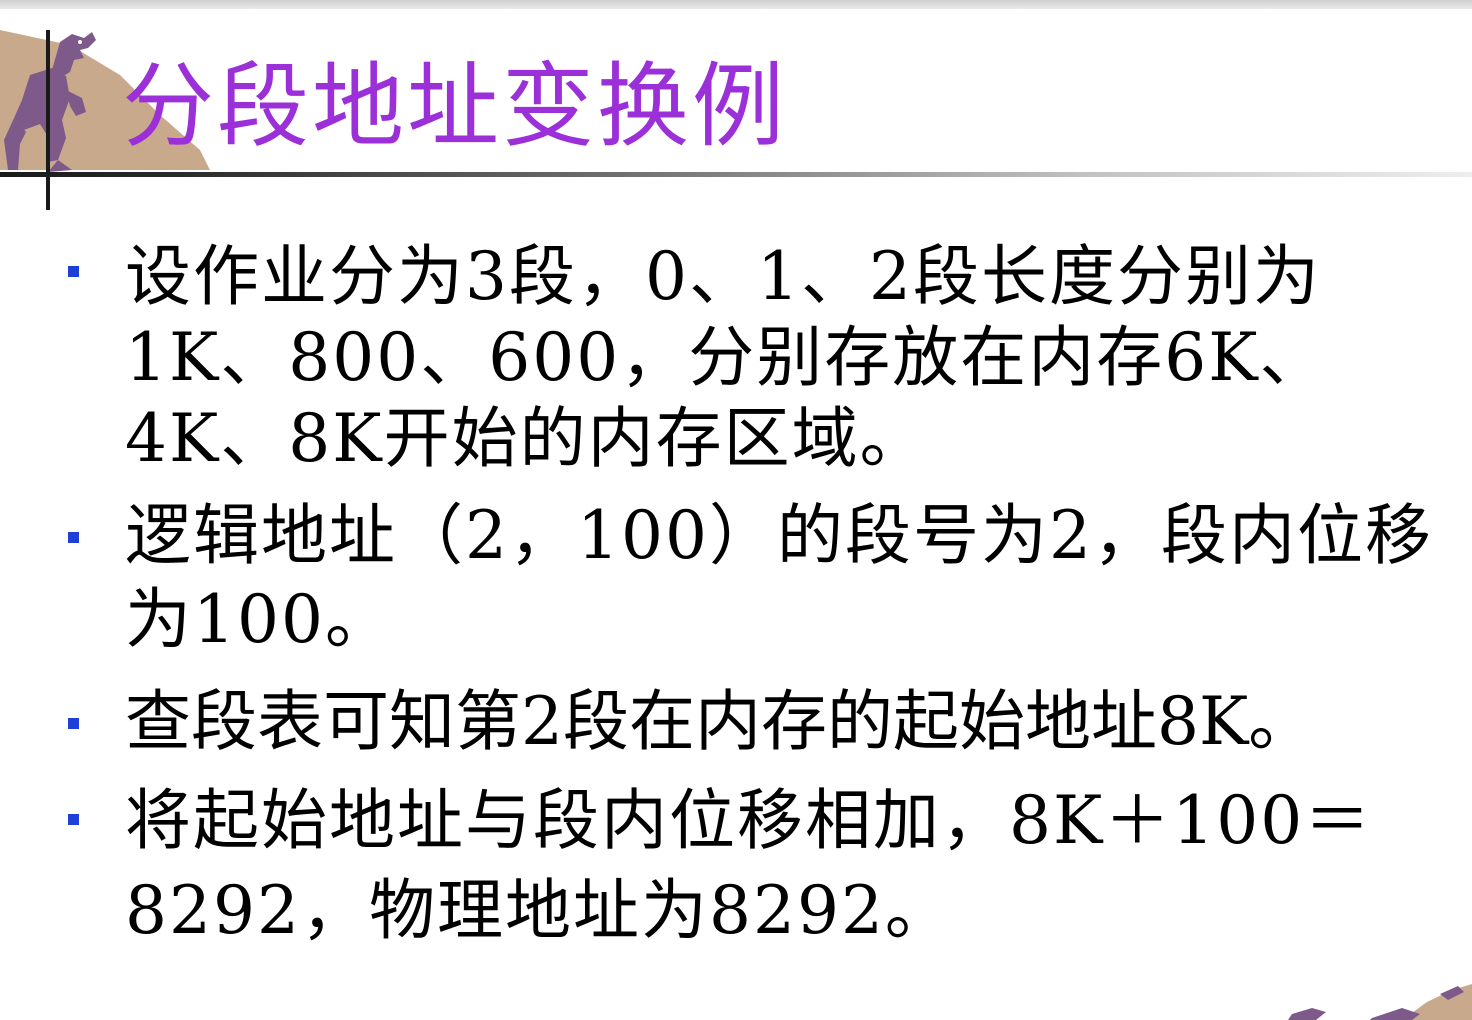 The image size is (1472, 1020). I want to click on bullet-text: 查段表可知第2段在内存的起始地址8K。, so click(720, 721).